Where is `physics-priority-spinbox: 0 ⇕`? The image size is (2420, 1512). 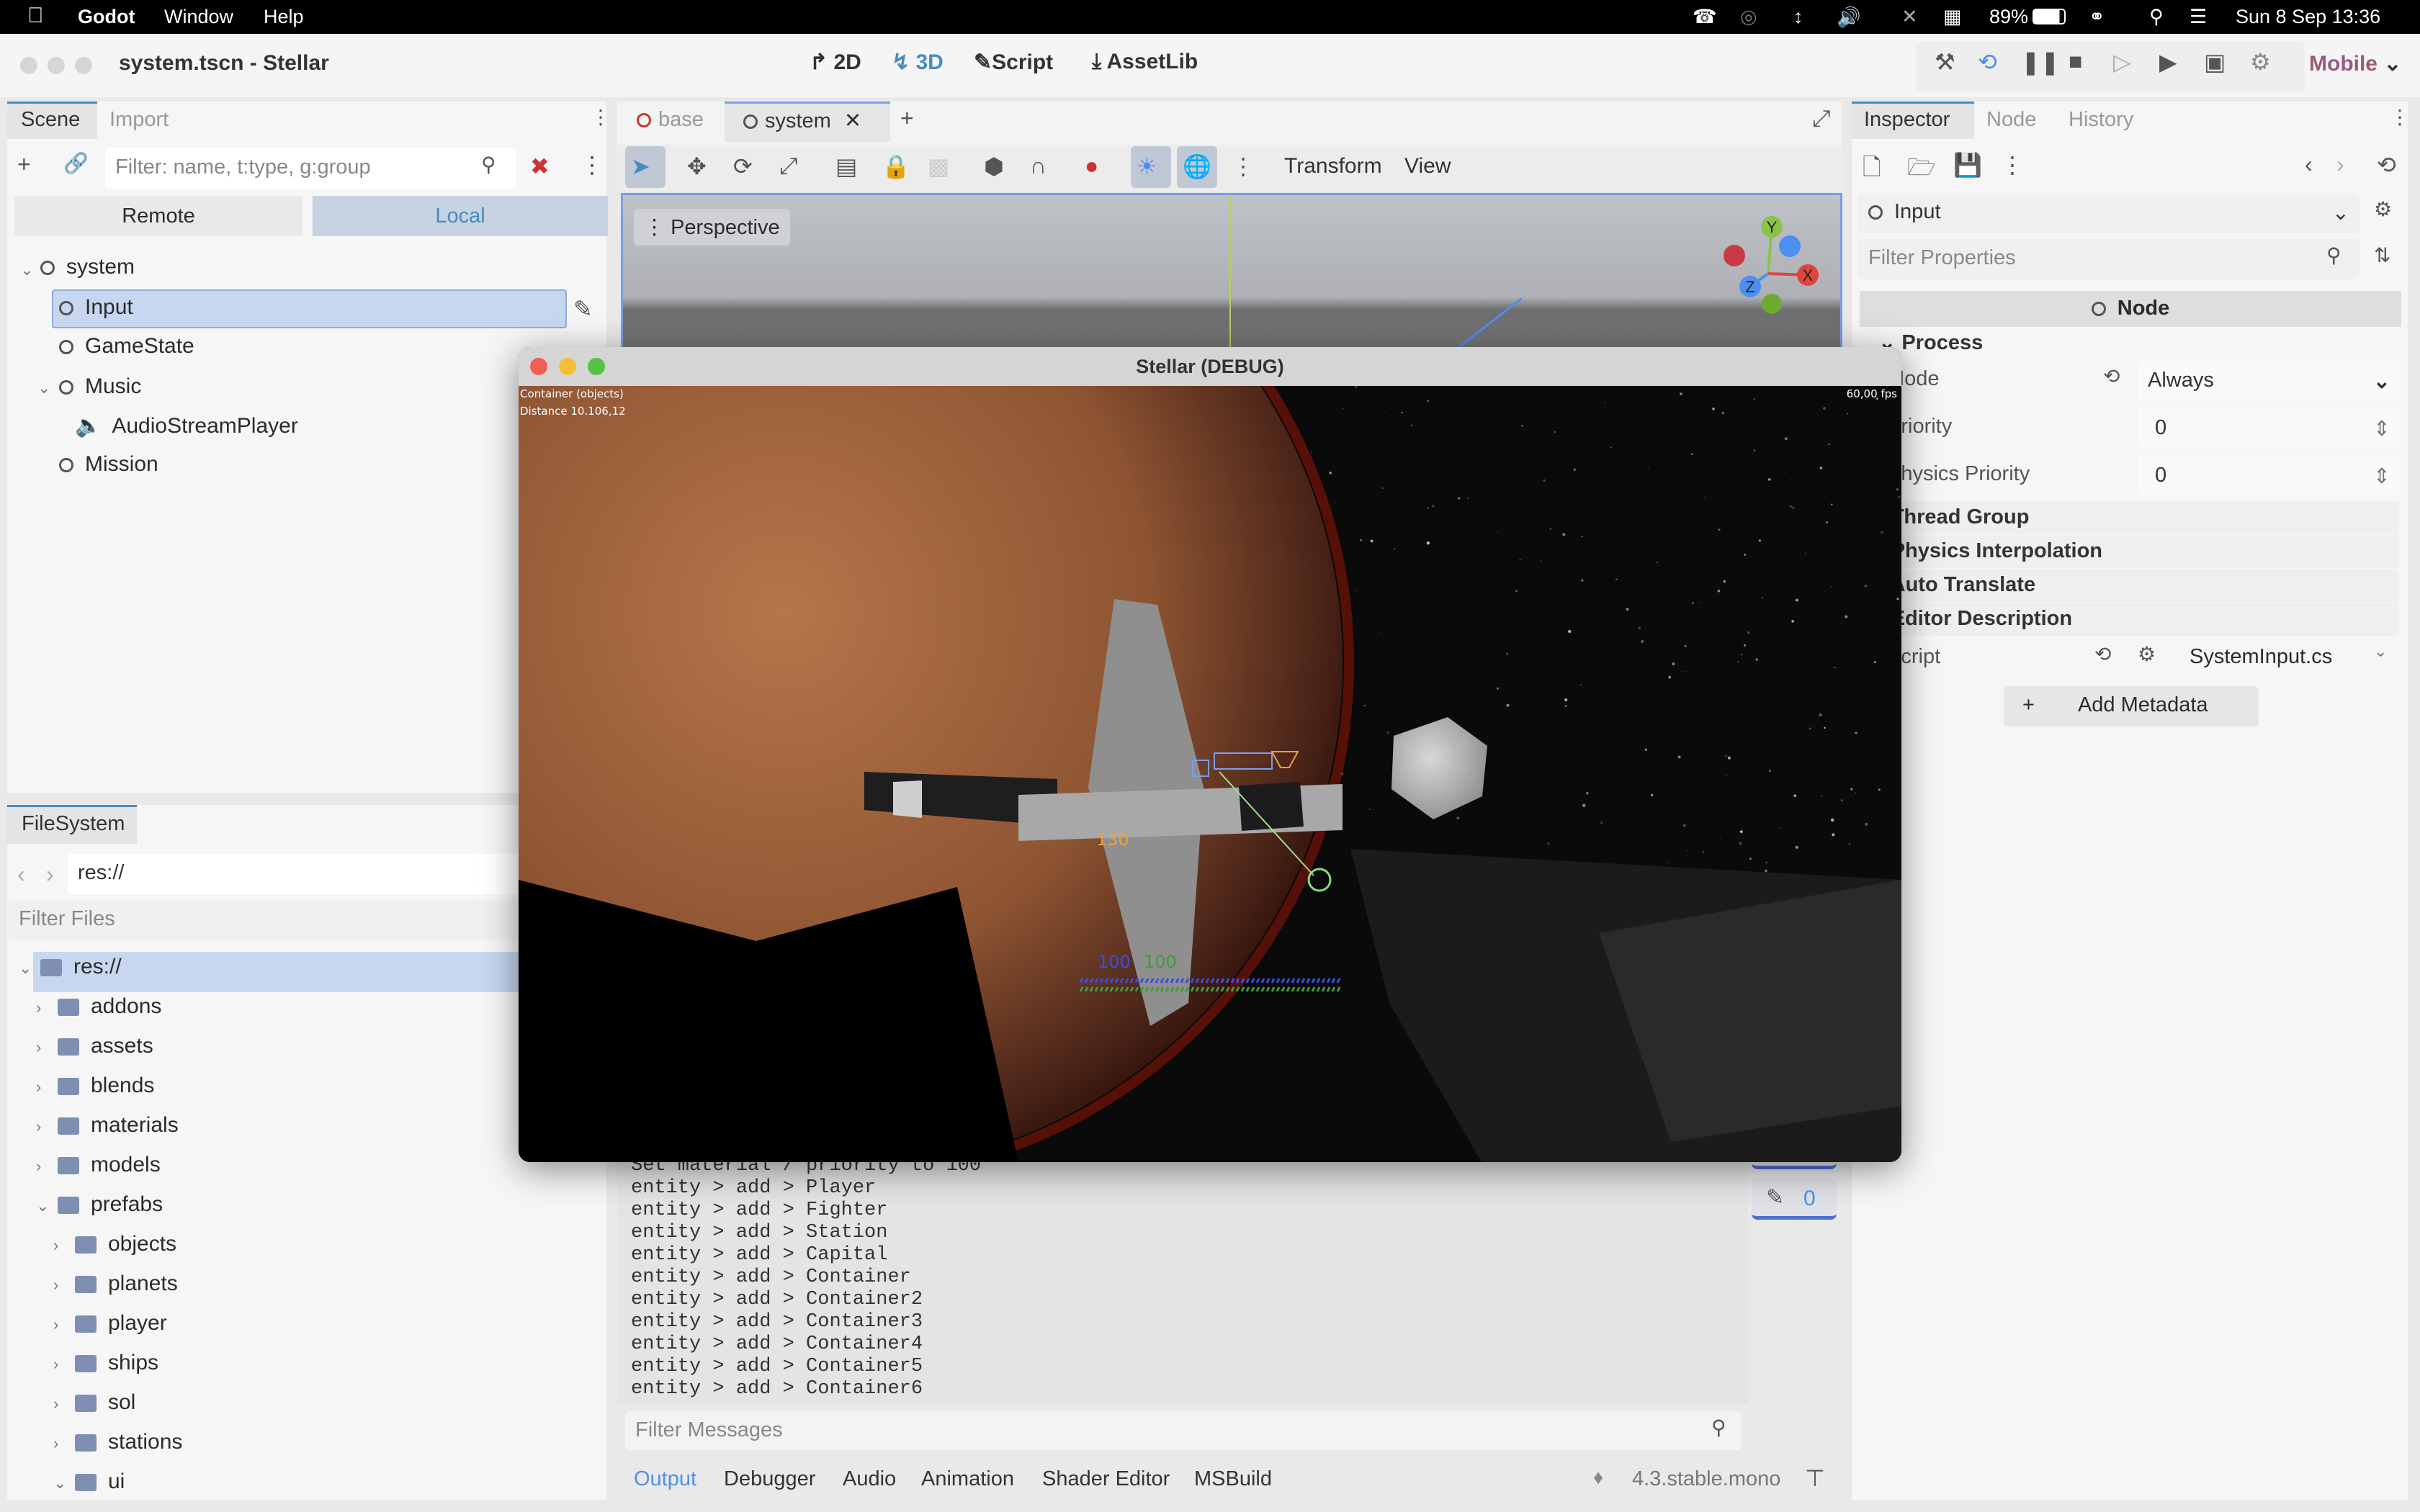
physics-priority-spinbox: 0 ⇕ is located at coordinates (2269, 475).